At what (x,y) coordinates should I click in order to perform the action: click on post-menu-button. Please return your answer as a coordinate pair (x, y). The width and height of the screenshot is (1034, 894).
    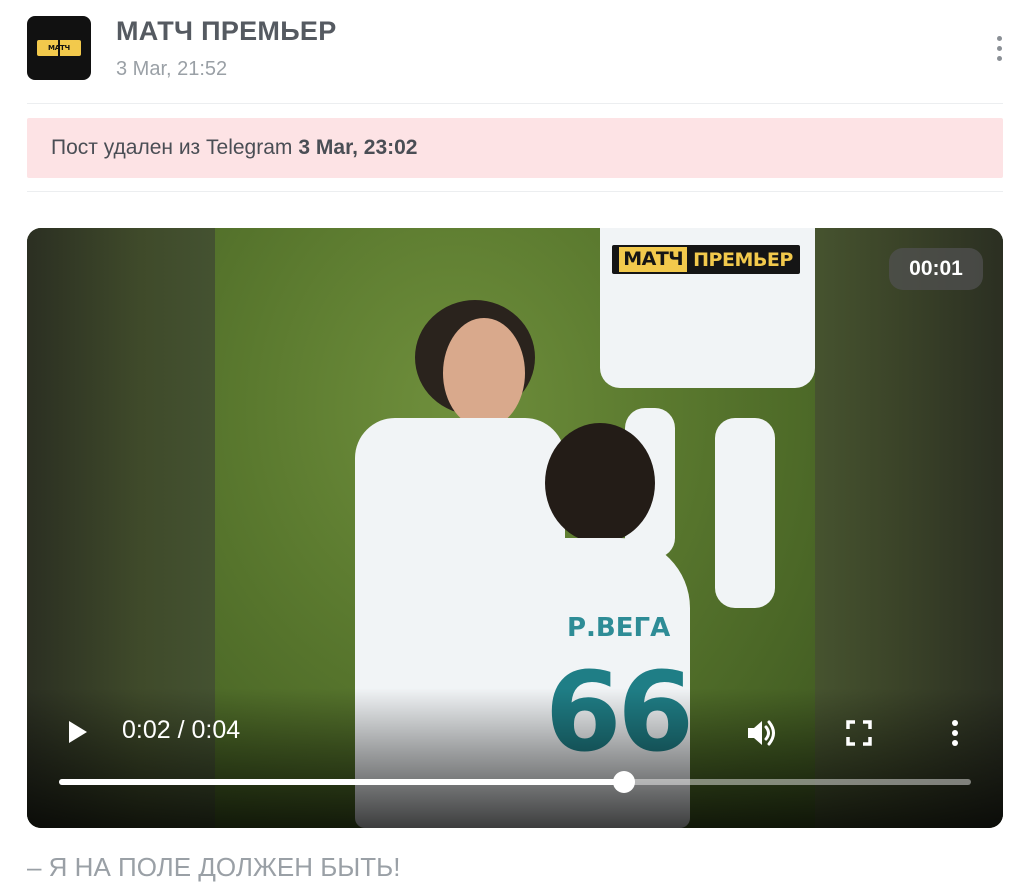
    Looking at the image, I should click on (999, 48).